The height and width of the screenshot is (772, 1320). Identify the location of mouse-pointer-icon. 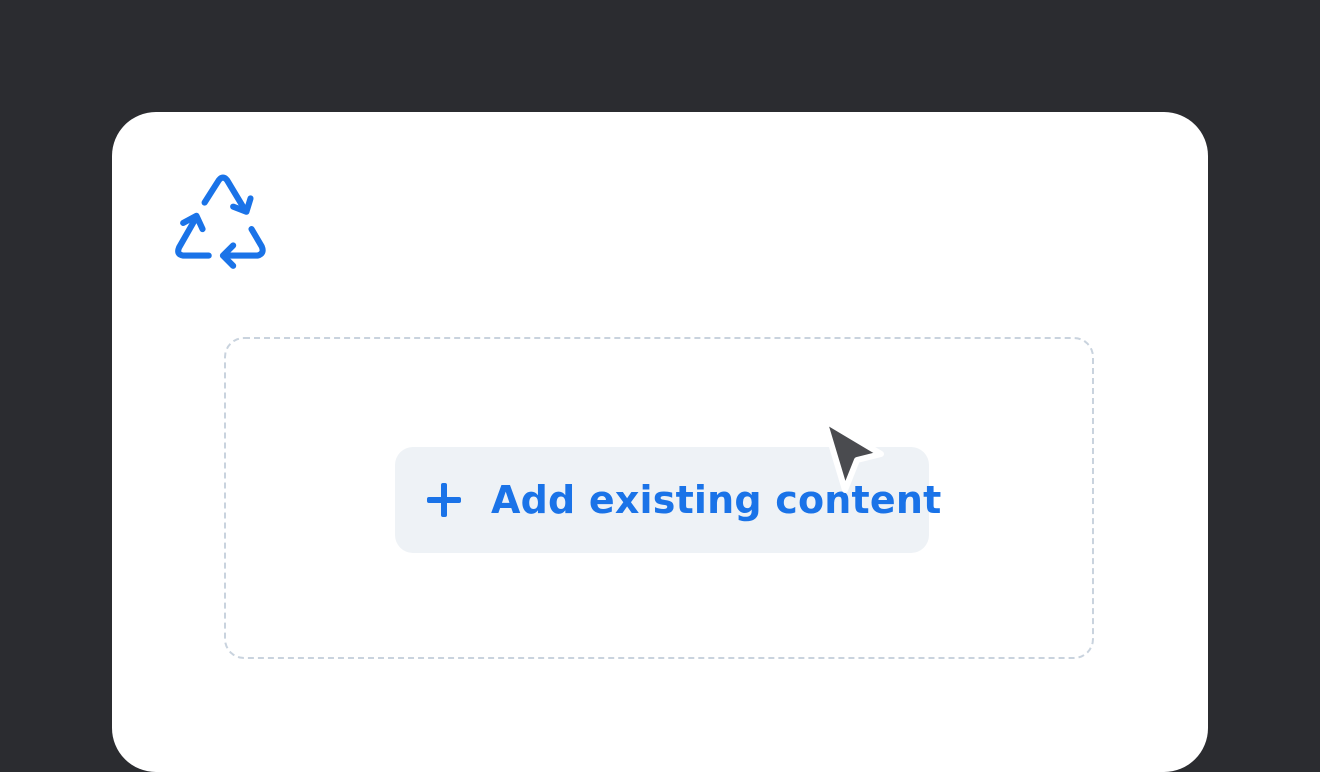
(852, 454).